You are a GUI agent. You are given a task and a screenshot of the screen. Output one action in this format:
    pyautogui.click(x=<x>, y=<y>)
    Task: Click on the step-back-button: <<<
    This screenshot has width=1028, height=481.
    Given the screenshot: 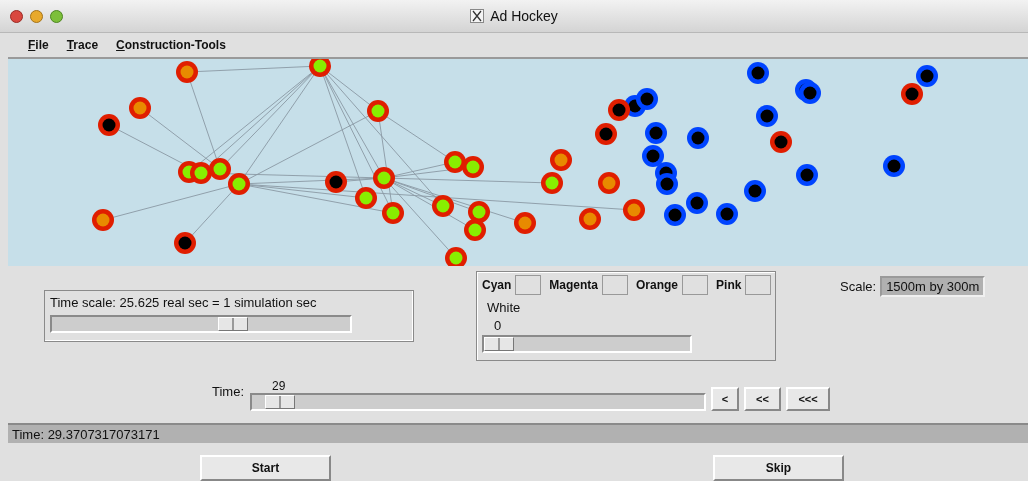 What is the action you would take?
    pyautogui.click(x=808, y=399)
    